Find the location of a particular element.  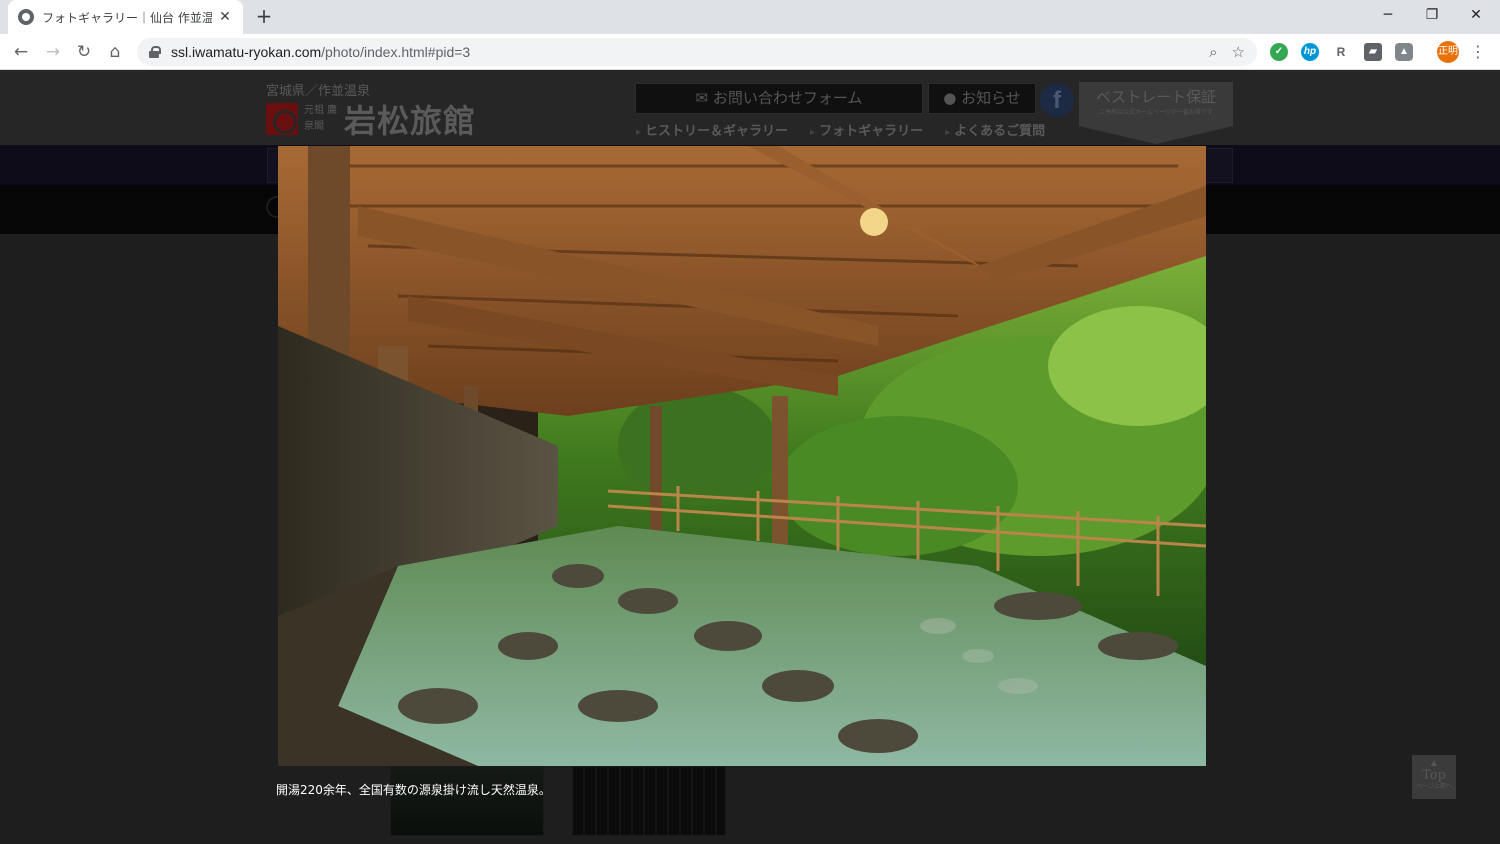

page-top-subtext: ページ上部へ is located at coordinates (1434, 786).